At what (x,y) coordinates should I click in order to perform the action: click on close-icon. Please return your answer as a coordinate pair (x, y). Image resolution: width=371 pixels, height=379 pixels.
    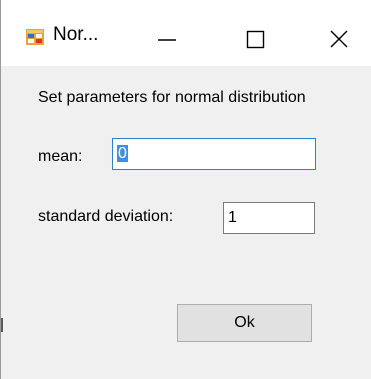
    Looking at the image, I should click on (339, 39).